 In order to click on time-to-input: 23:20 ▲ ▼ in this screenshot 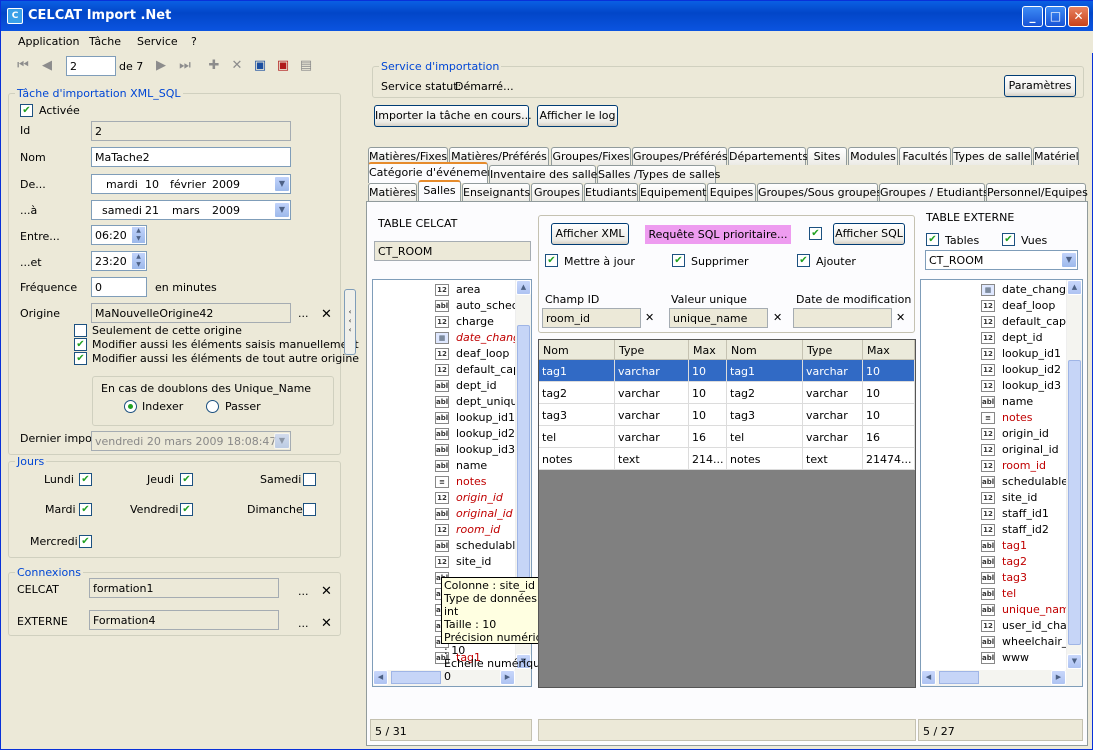, I will do `click(119, 261)`.